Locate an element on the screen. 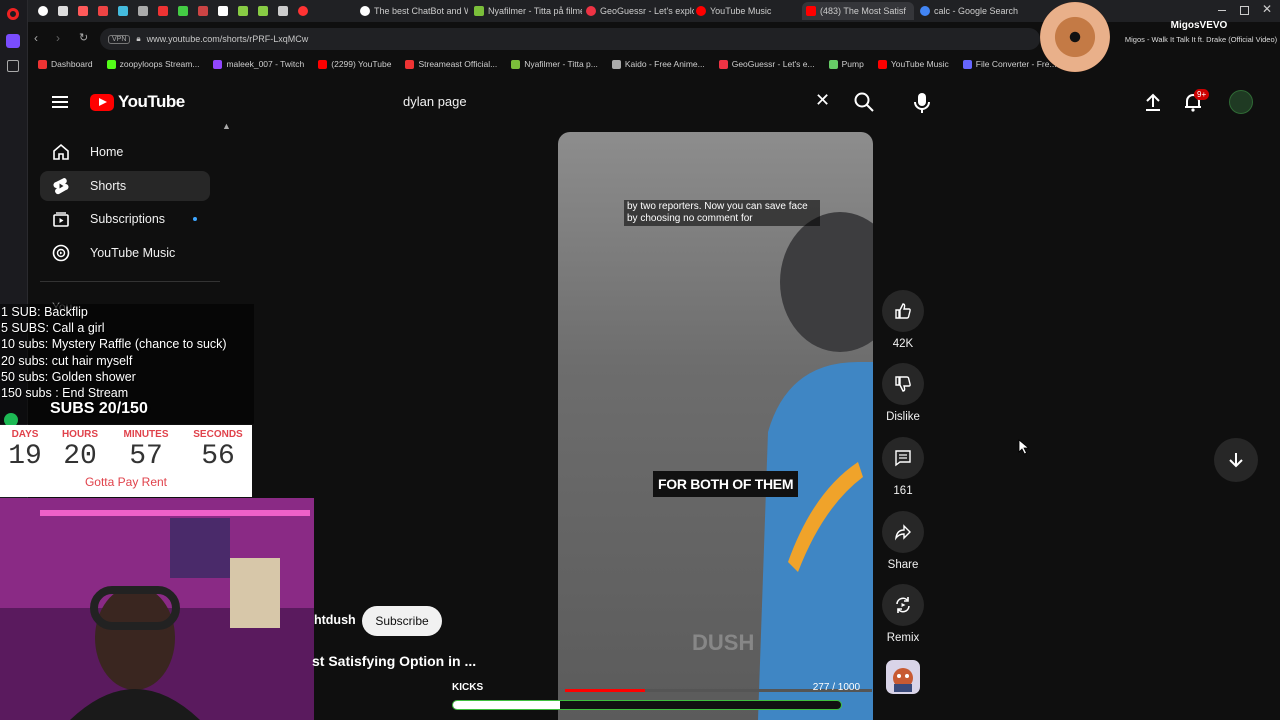  bookmark-item: (2299) YouTube is located at coordinates (354, 64).